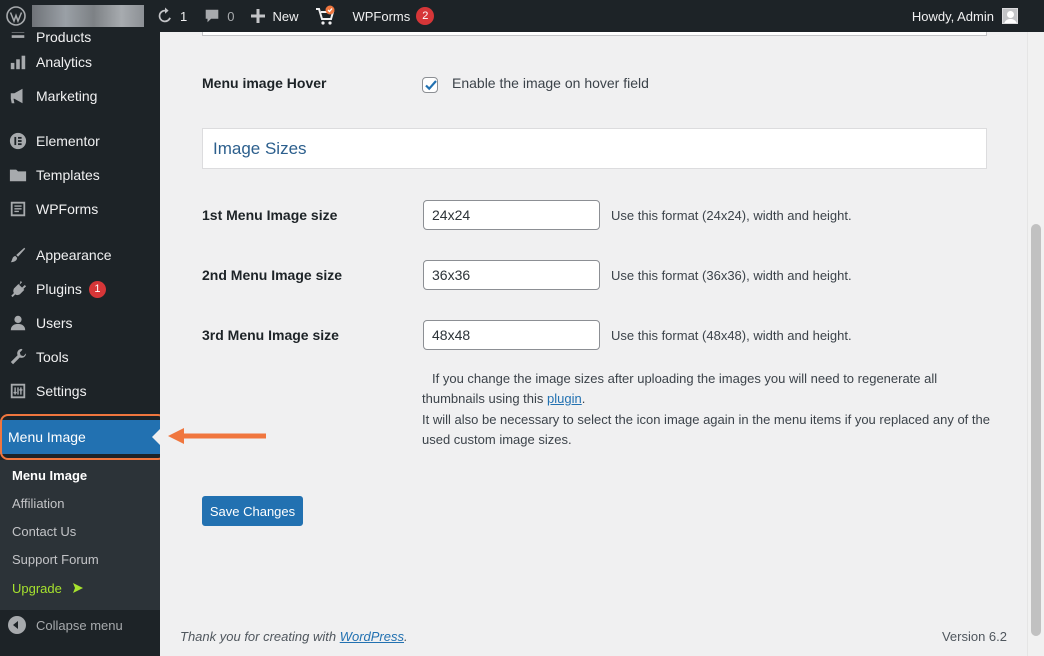  I want to click on collapse-label: Collapse menu, so click(79, 625).